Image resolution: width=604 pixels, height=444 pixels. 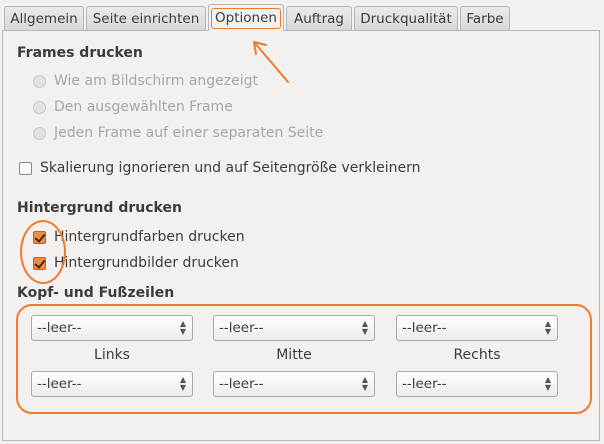 I want to click on frames-heading: Frames drucken, so click(x=80, y=53).